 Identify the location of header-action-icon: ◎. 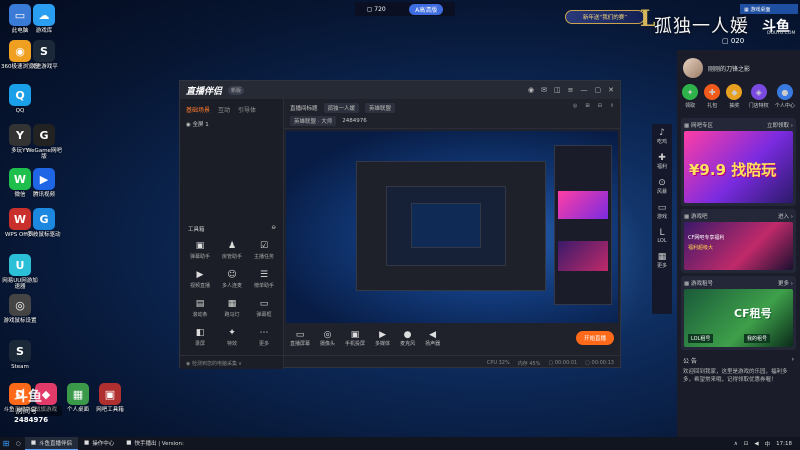
(575, 106).